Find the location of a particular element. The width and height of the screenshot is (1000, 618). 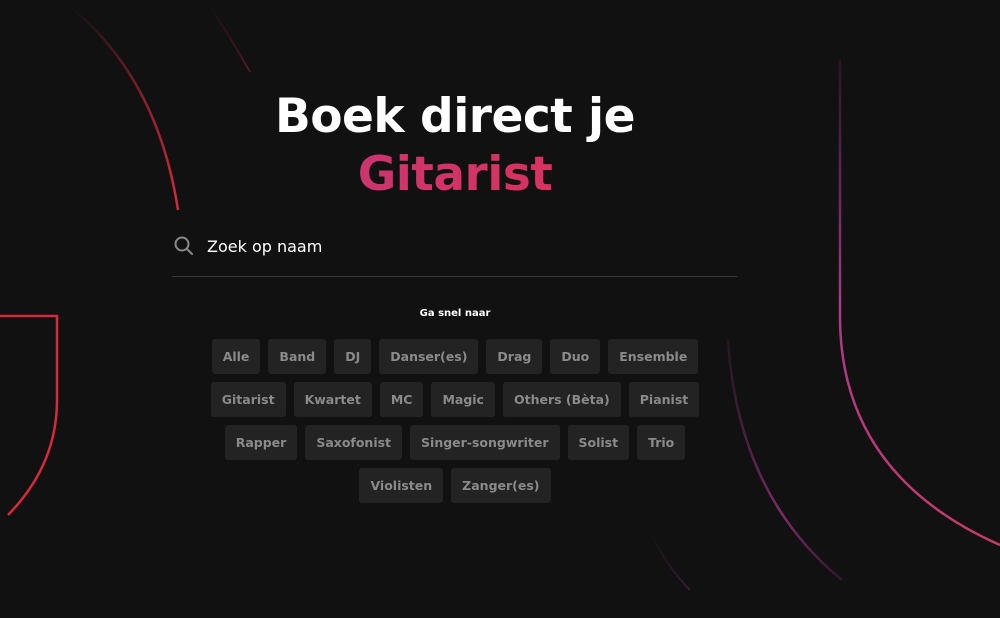

chip-mc: MC is located at coordinates (401, 399).